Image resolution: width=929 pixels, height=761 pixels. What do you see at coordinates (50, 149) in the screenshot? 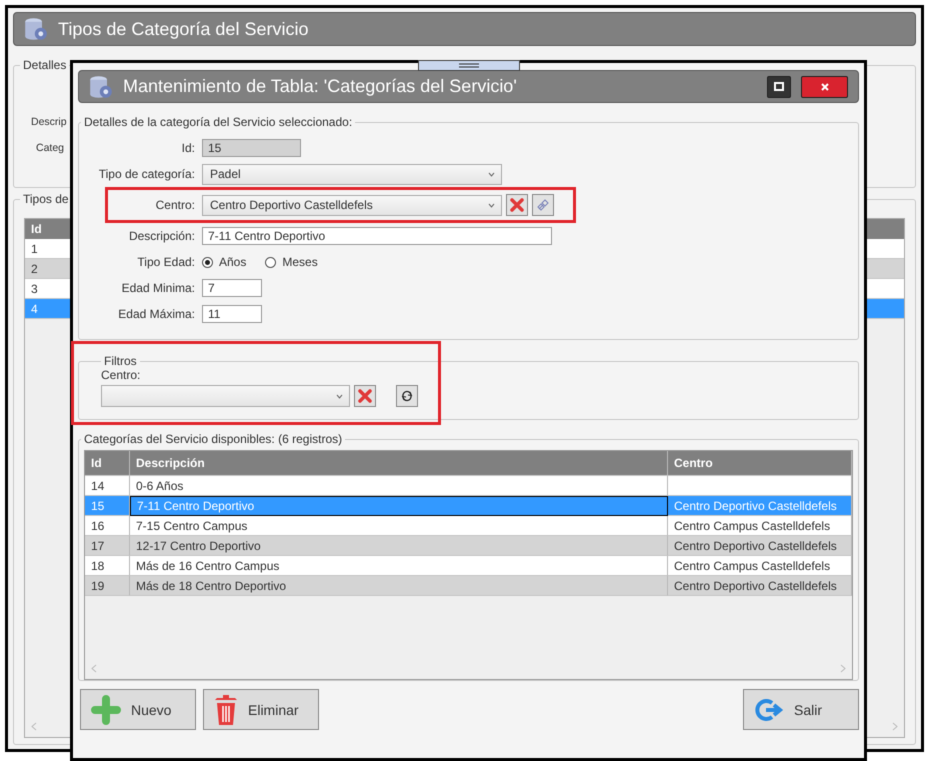
I see `field-label: Categ` at bounding box center [50, 149].